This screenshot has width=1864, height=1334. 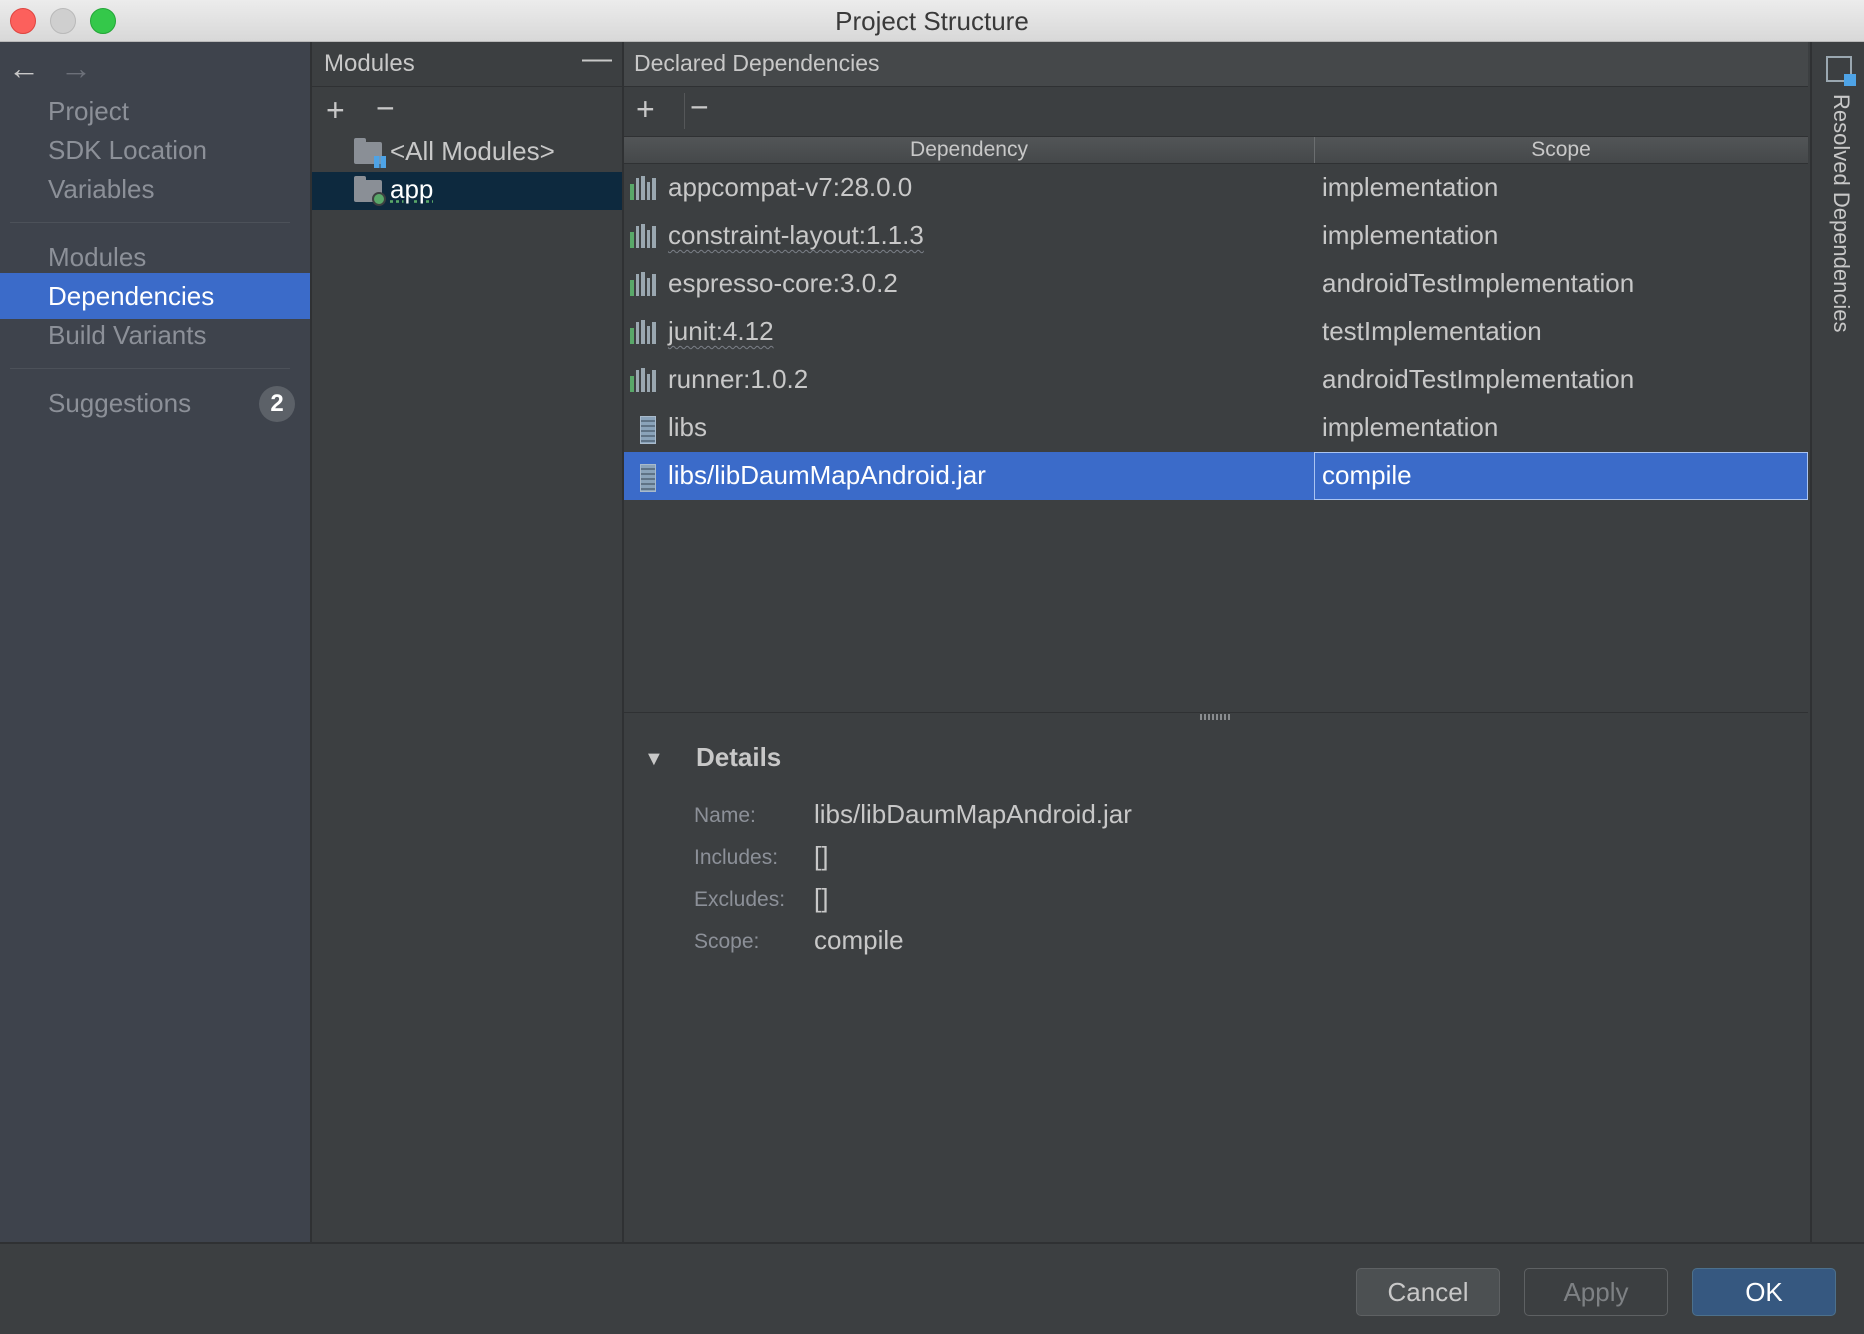 What do you see at coordinates (1216, 188) in the screenshot?
I see `dependency-row: appcompat-v7:28.0.0 implementation` at bounding box center [1216, 188].